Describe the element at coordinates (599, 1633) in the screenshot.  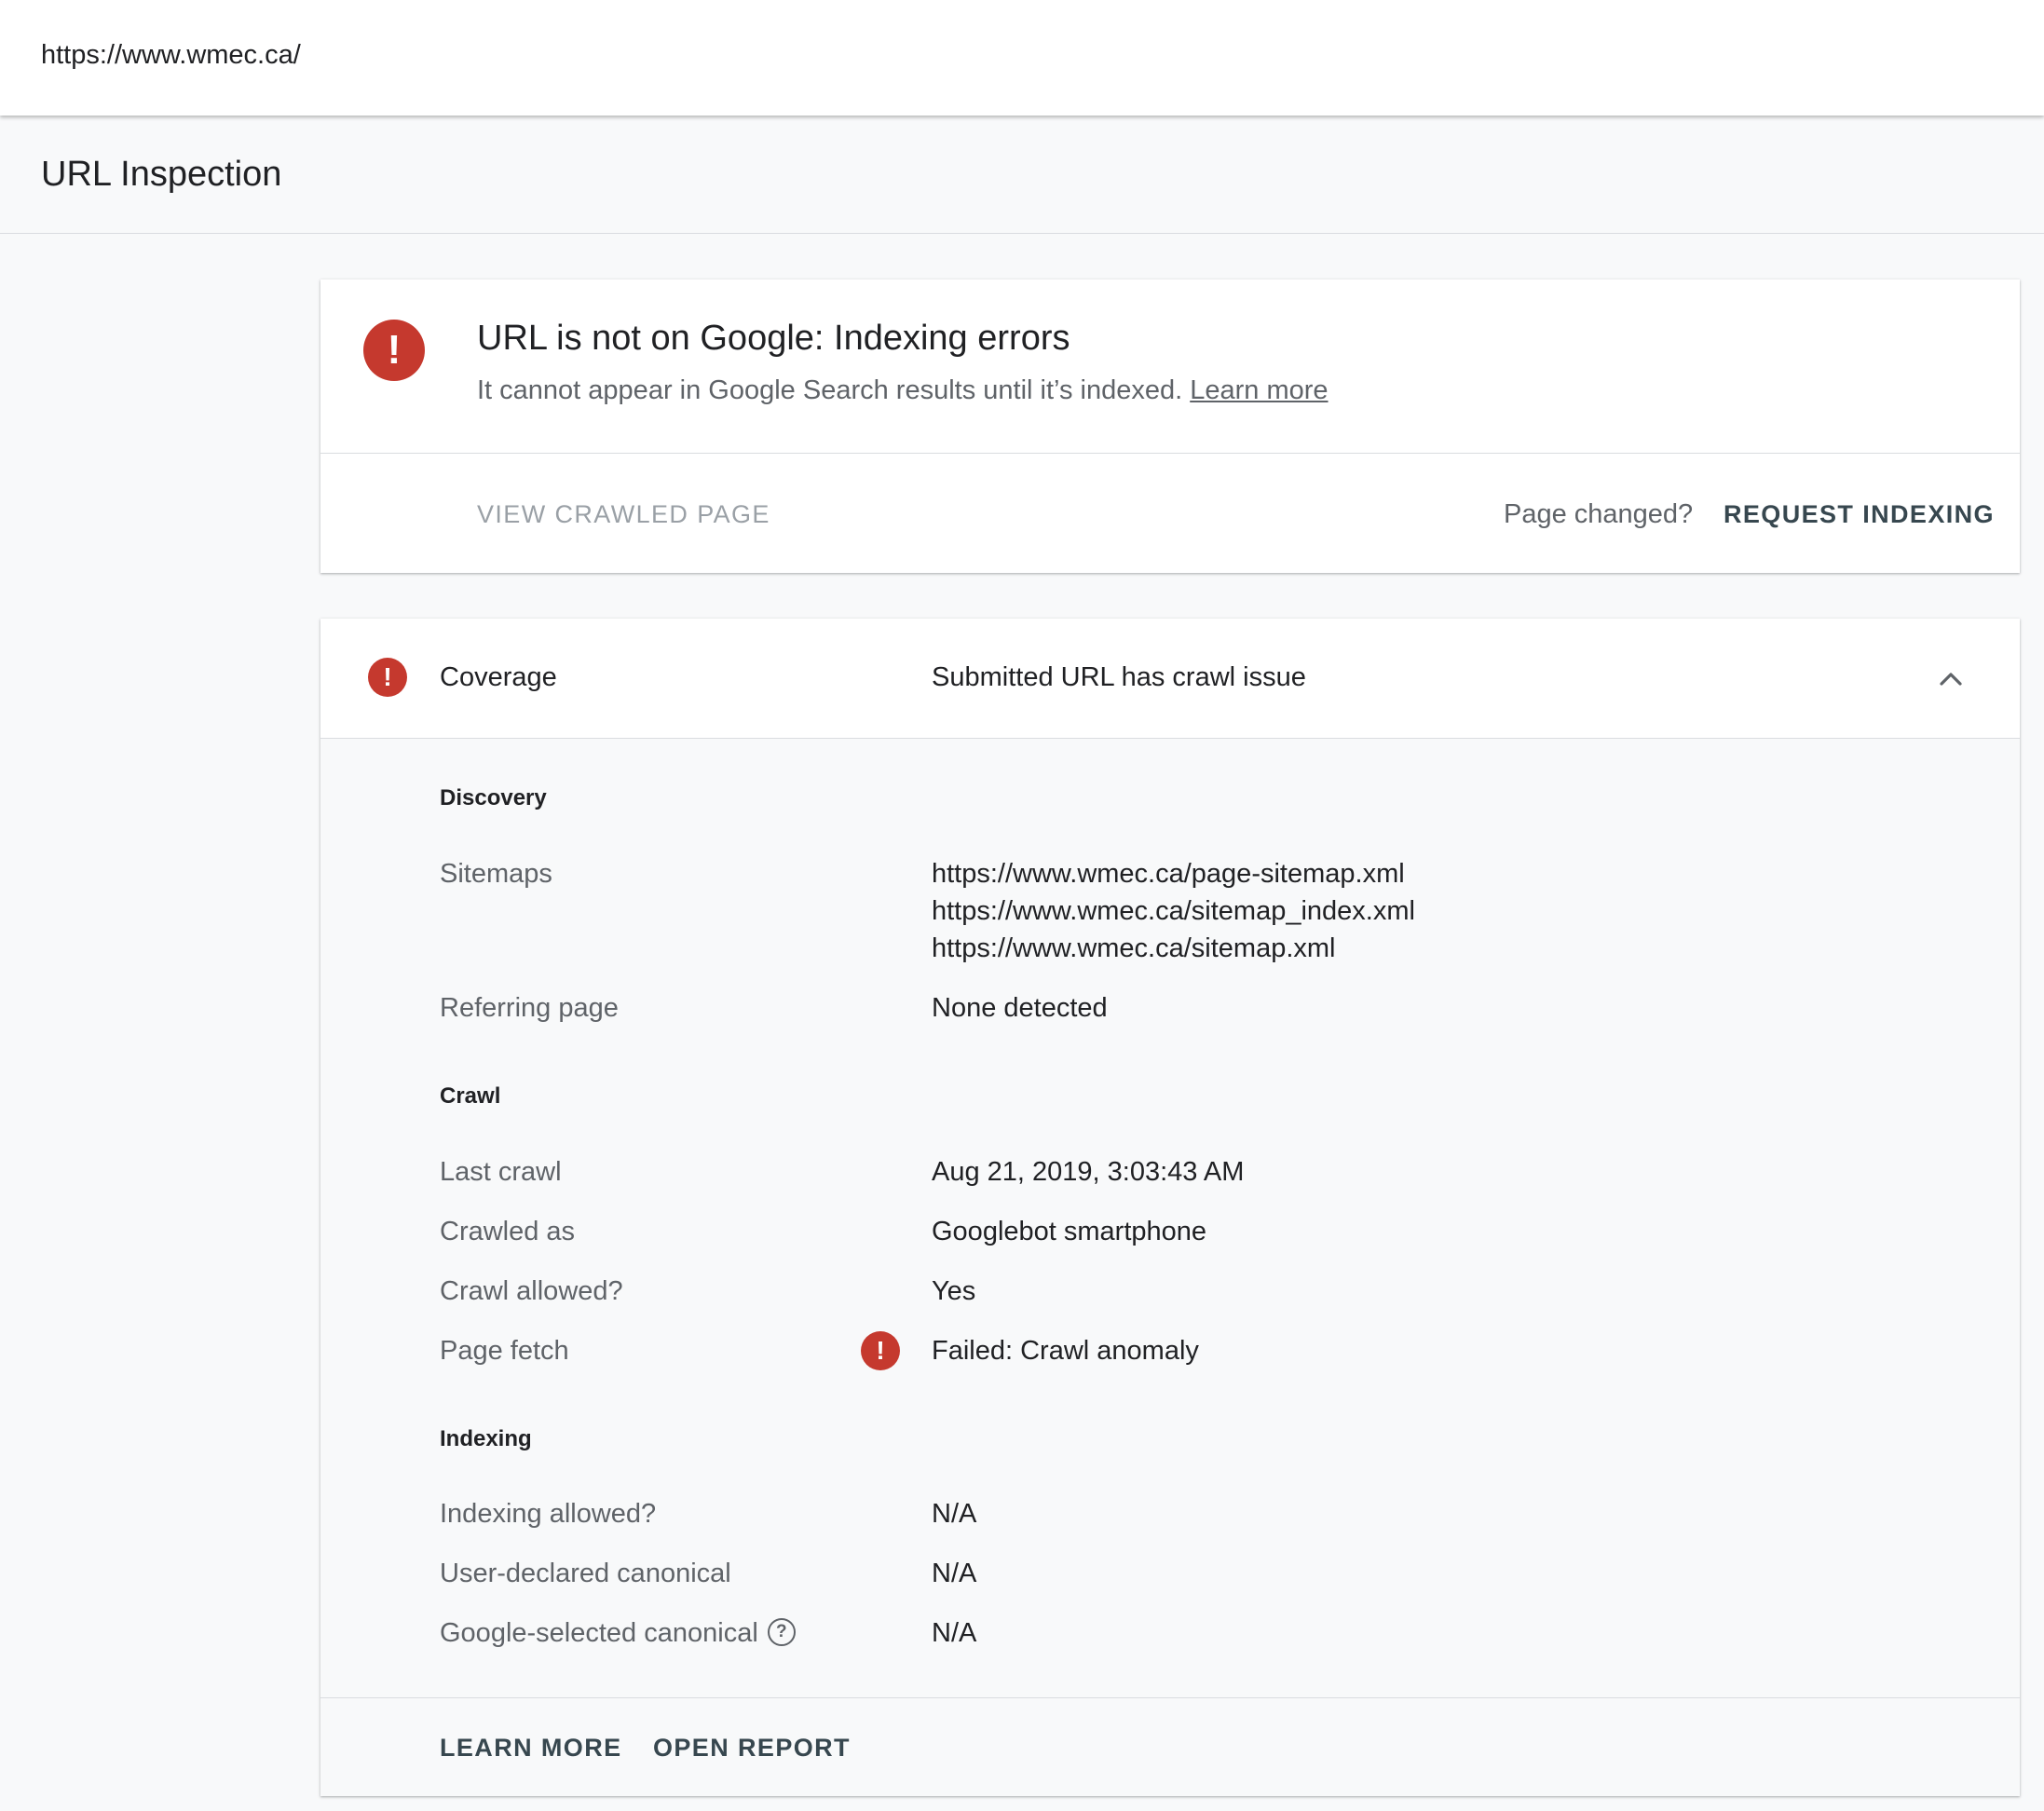
I see `google-canonical-label: Google-selected canonical` at that location.